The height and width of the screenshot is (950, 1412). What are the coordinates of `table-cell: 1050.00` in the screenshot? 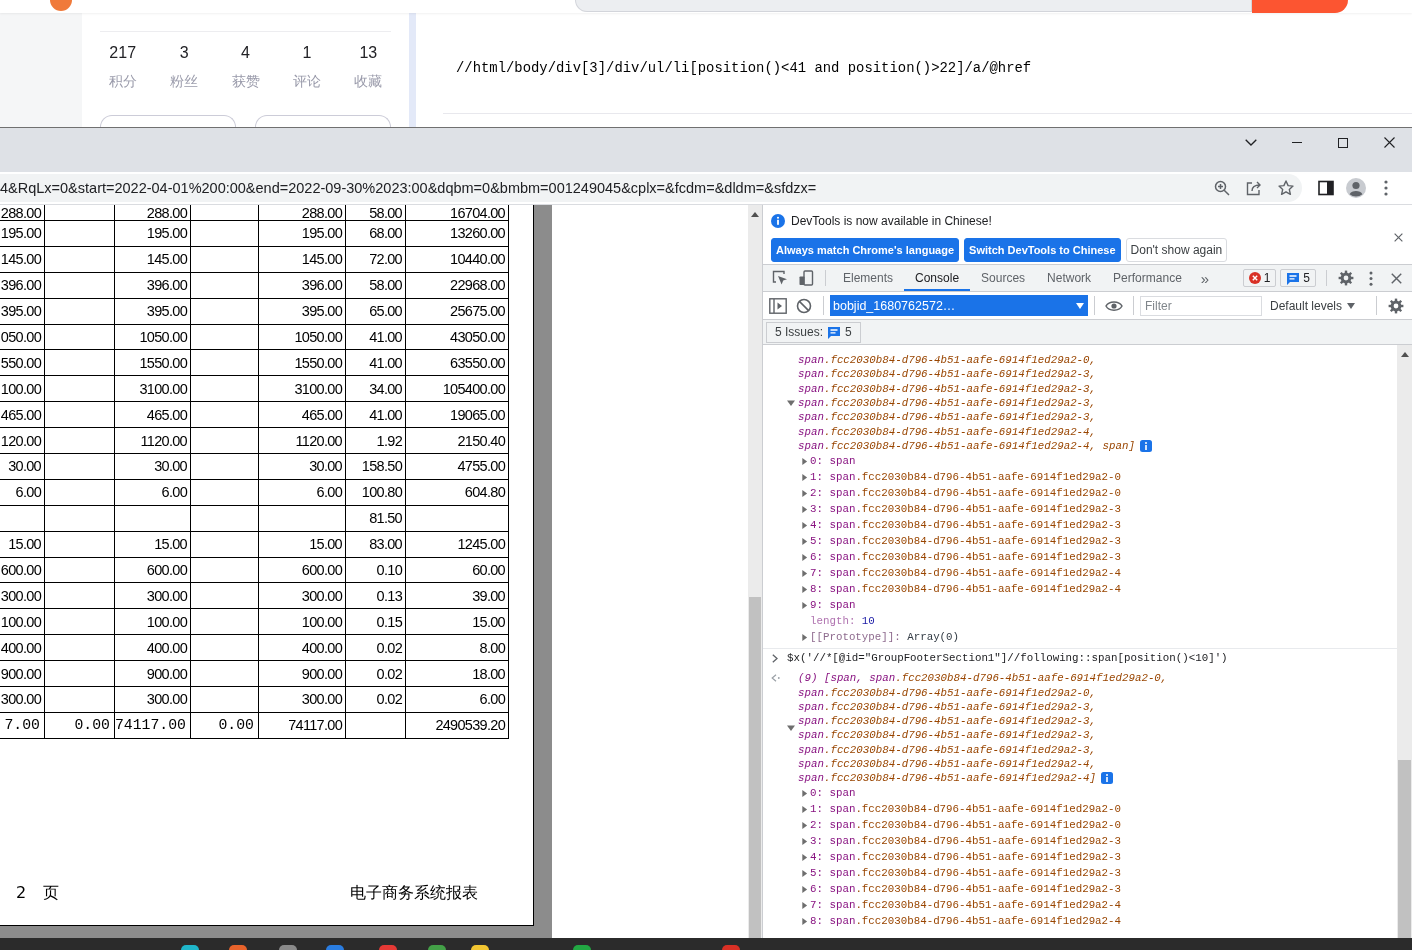 It's located at (153, 337).